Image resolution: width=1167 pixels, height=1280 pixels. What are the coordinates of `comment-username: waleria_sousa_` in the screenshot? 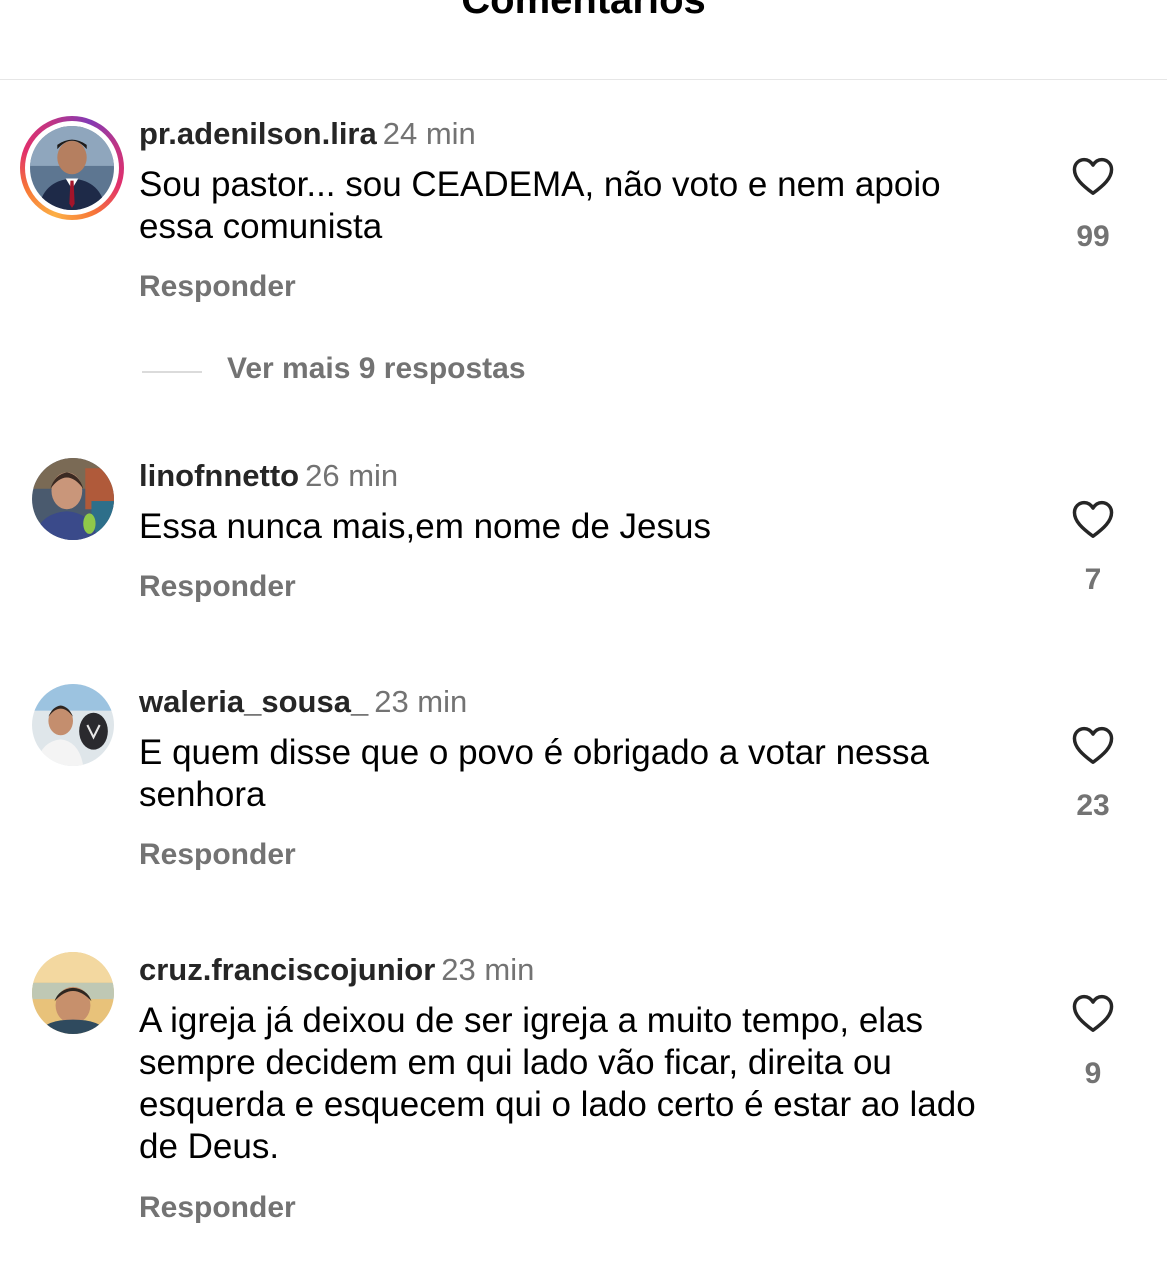 It's located at (253, 701).